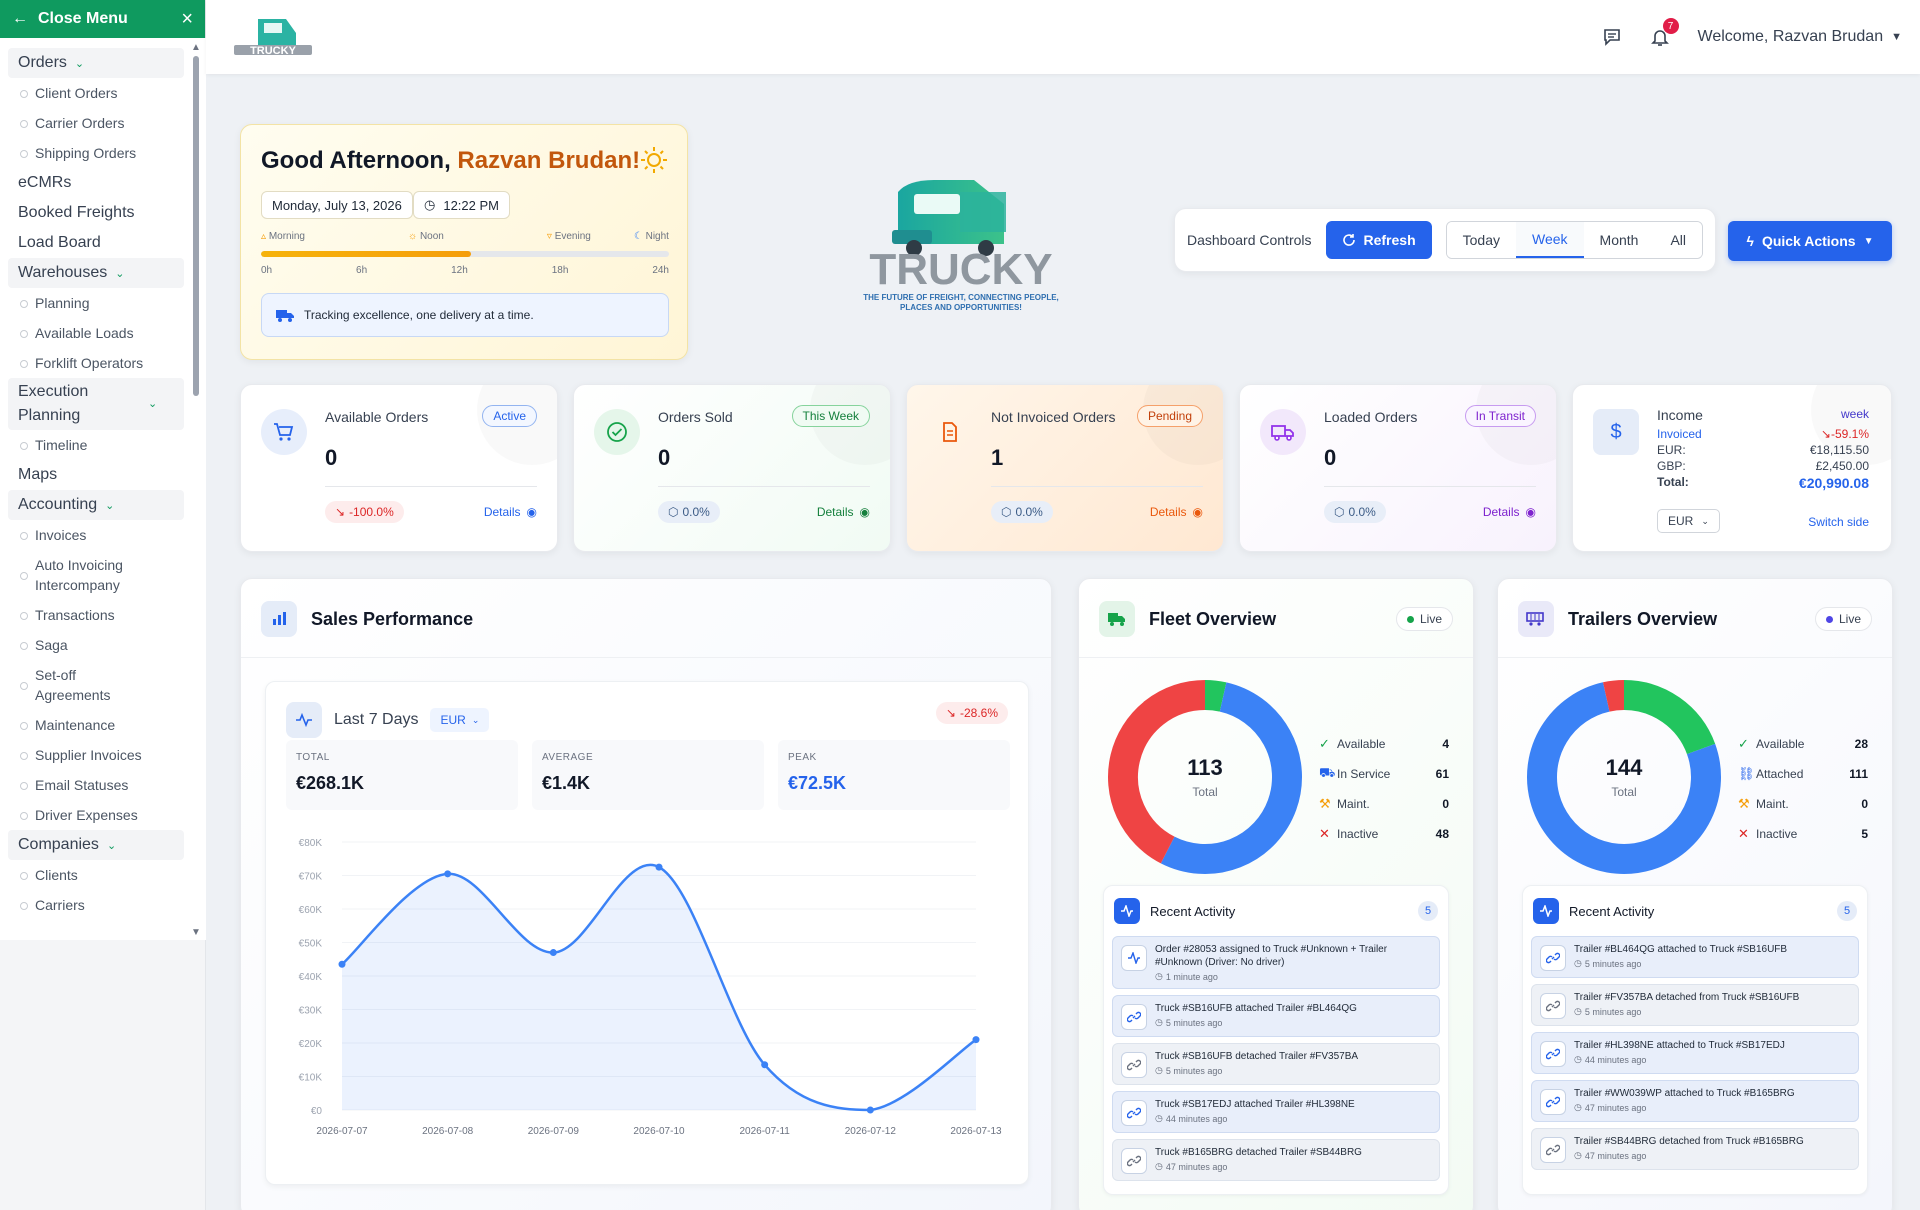  I want to click on sidebar-item-orders: Orders ⌄, so click(96, 63).